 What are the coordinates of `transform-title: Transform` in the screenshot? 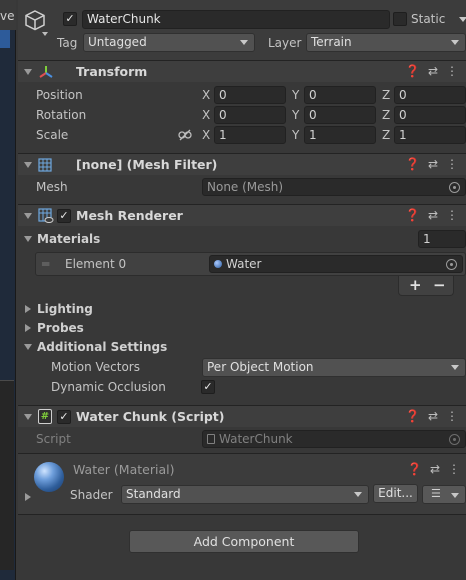 It's located at (112, 71).